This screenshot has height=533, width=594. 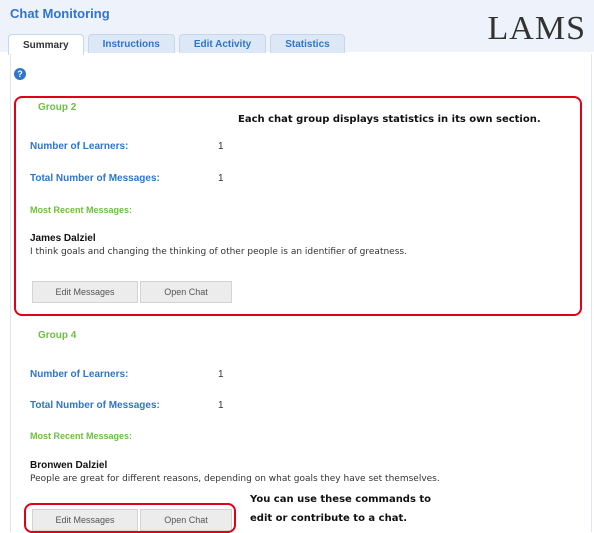 What do you see at coordinates (131, 43) in the screenshot?
I see `tab-instructions: Instructions` at bounding box center [131, 43].